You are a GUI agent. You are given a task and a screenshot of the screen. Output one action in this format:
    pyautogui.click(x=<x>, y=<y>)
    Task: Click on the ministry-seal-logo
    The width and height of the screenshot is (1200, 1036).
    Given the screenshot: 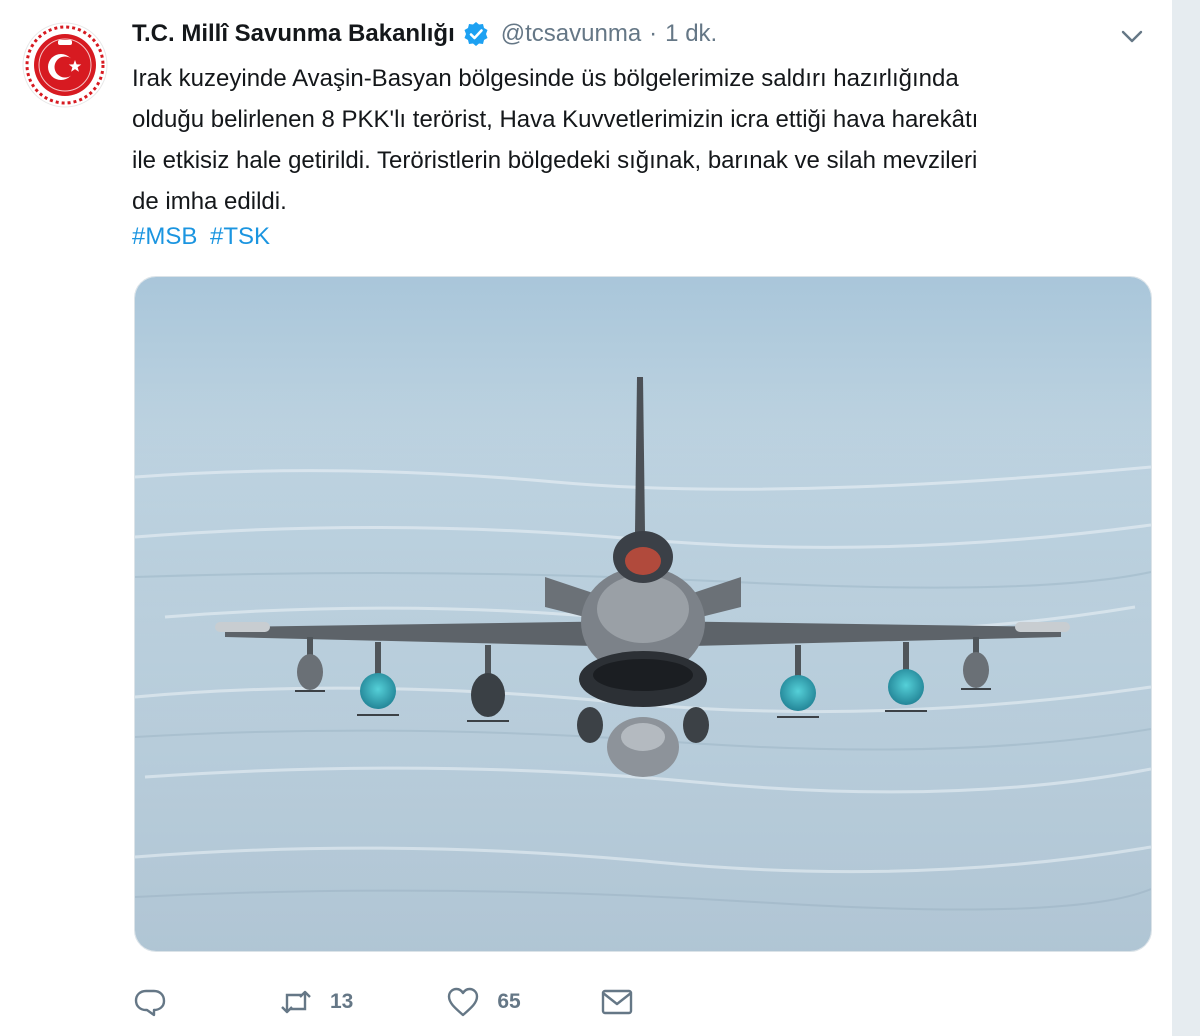 What is the action you would take?
    pyautogui.click(x=65, y=65)
    